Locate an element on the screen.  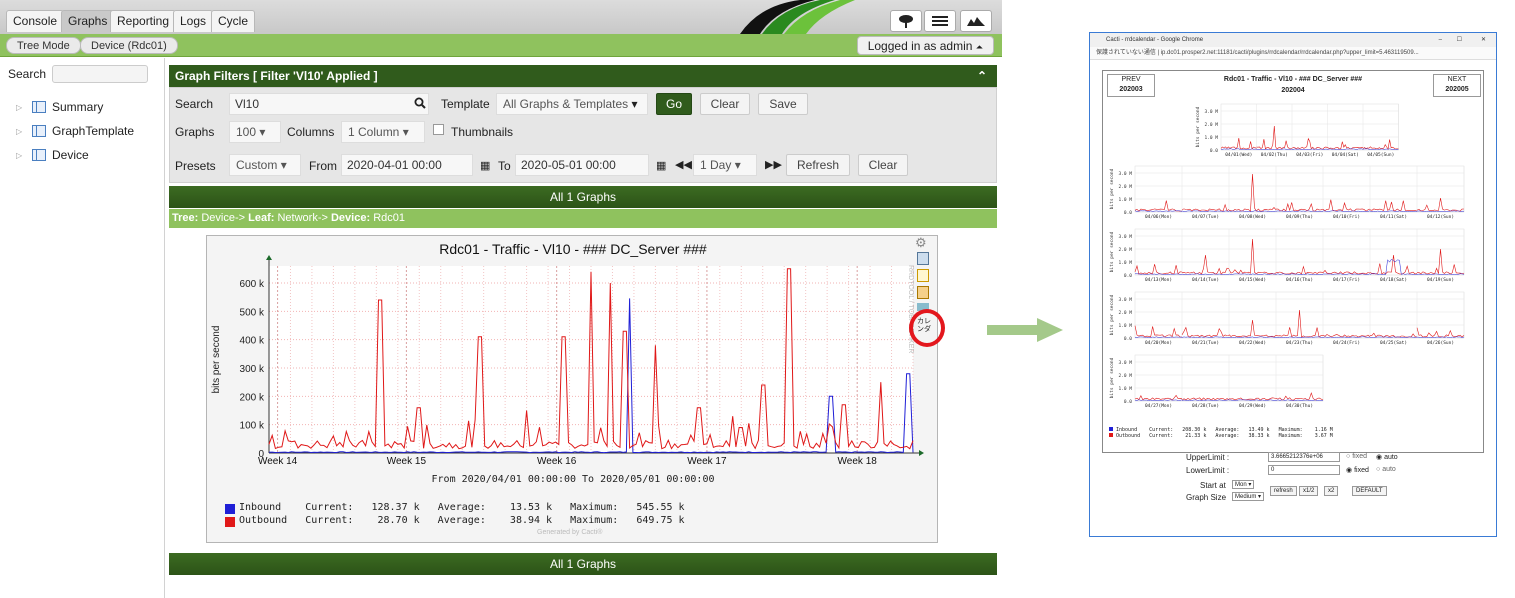
calendar-refresh-button: refresh is located at coordinates (1283, 491).